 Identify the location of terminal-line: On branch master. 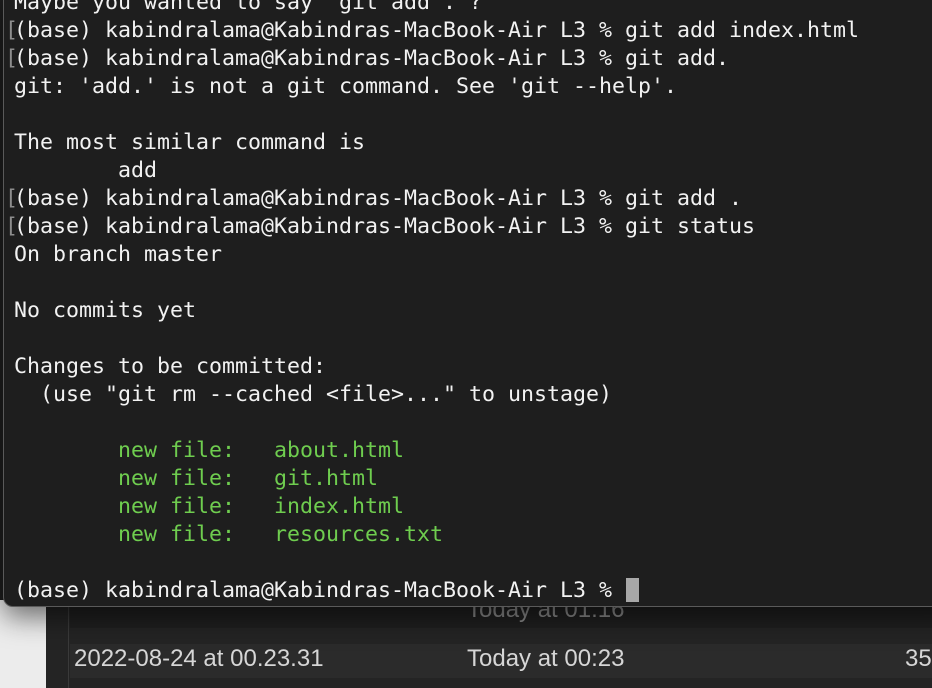
(118, 254).